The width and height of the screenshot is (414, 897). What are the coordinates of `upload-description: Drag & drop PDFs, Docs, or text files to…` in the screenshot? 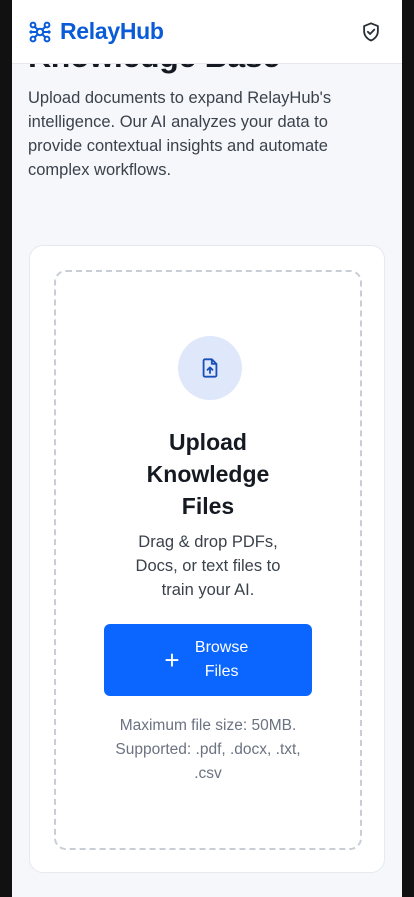 It's located at (208, 566).